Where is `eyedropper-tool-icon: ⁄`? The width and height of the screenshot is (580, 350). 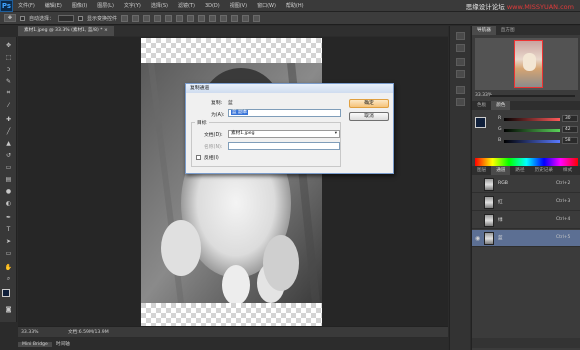 eyedropper-tool-icon: ⁄ is located at coordinates (8, 105).